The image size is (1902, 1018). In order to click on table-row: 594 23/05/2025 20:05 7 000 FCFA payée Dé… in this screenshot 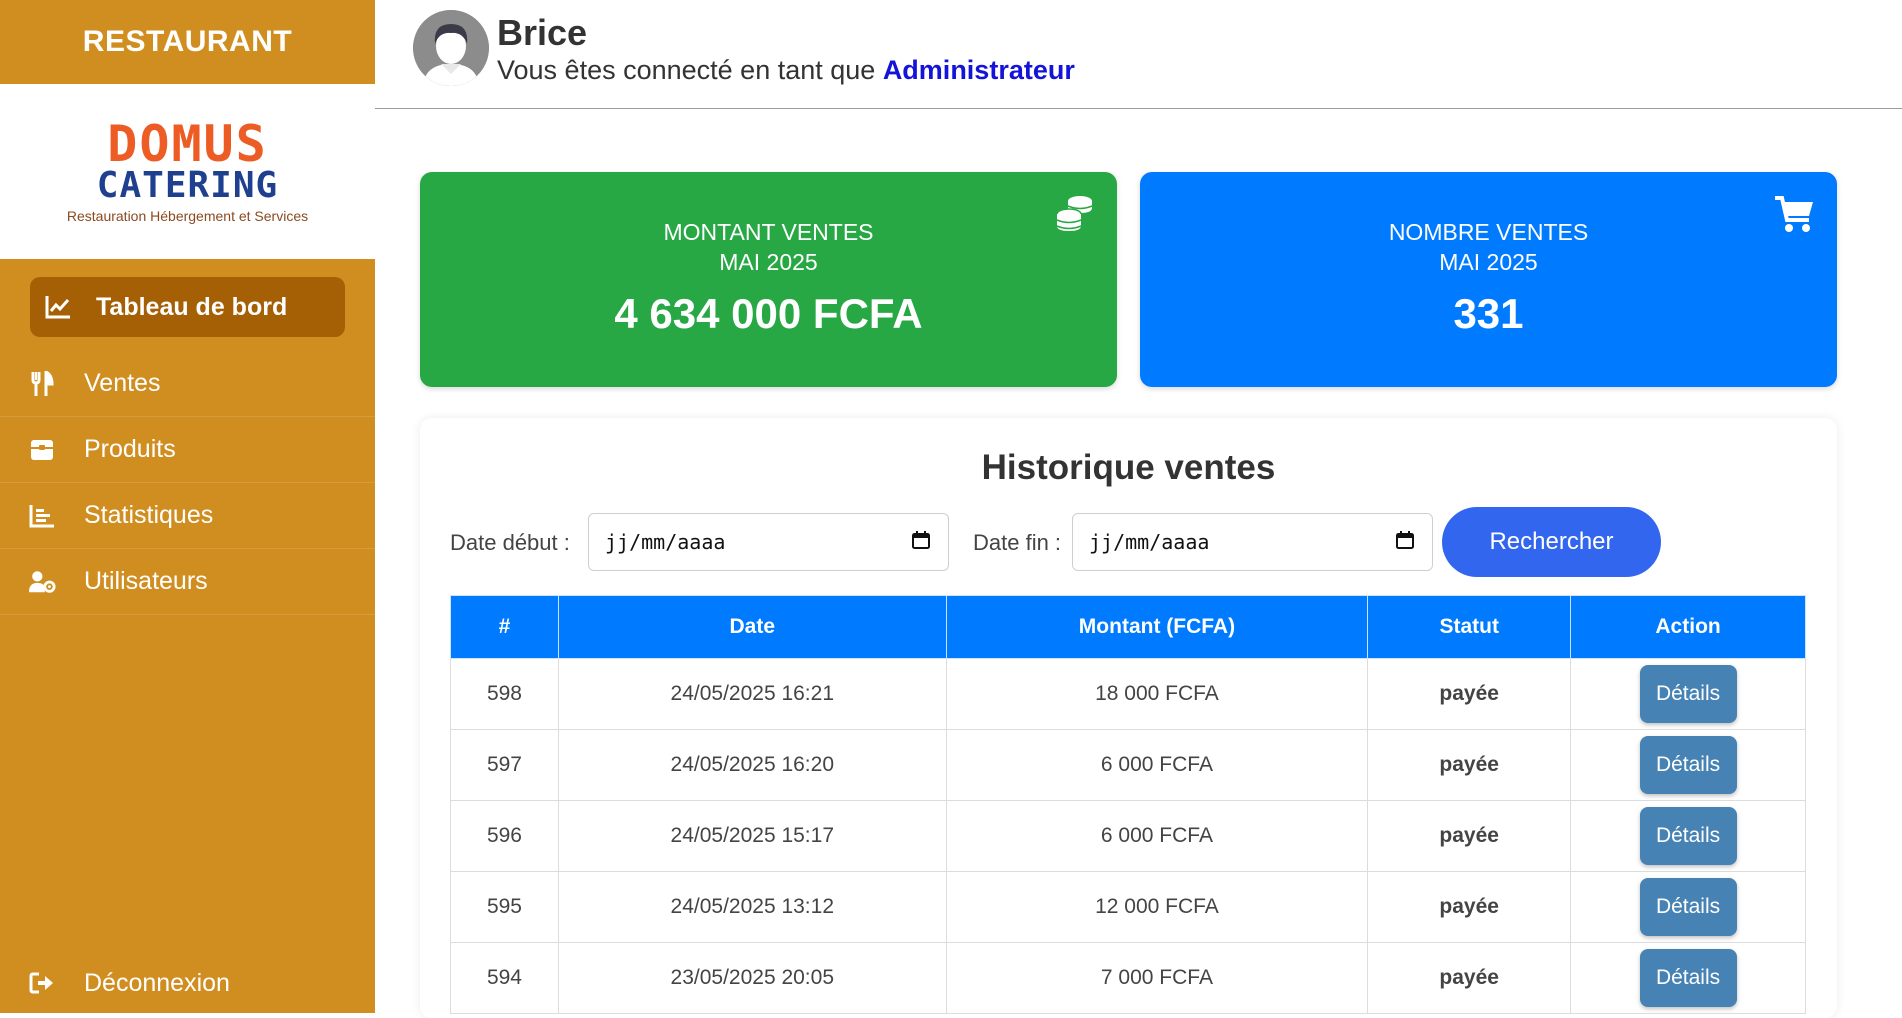, I will do `click(1128, 978)`.